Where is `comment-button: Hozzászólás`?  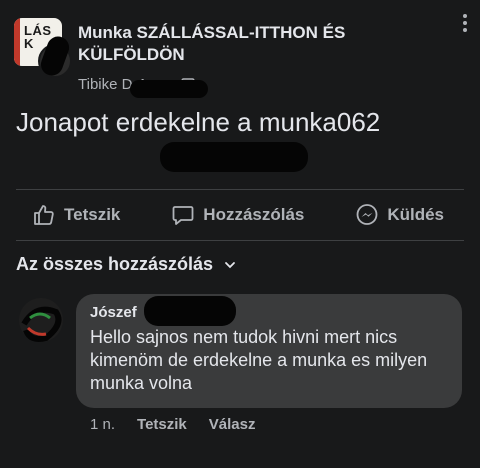 comment-button: Hozzászólás is located at coordinates (237, 215).